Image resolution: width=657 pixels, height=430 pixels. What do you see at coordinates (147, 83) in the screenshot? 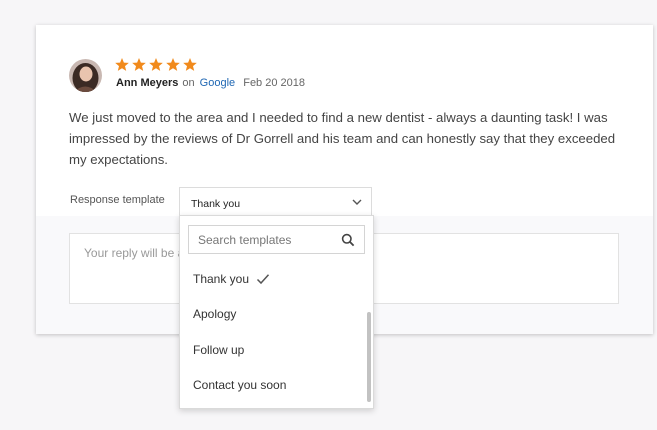
I see `author-name: Ann Meyers` at bounding box center [147, 83].